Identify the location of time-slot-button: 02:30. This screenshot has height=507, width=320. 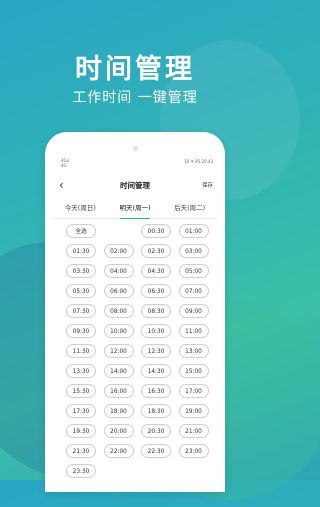
(156, 251).